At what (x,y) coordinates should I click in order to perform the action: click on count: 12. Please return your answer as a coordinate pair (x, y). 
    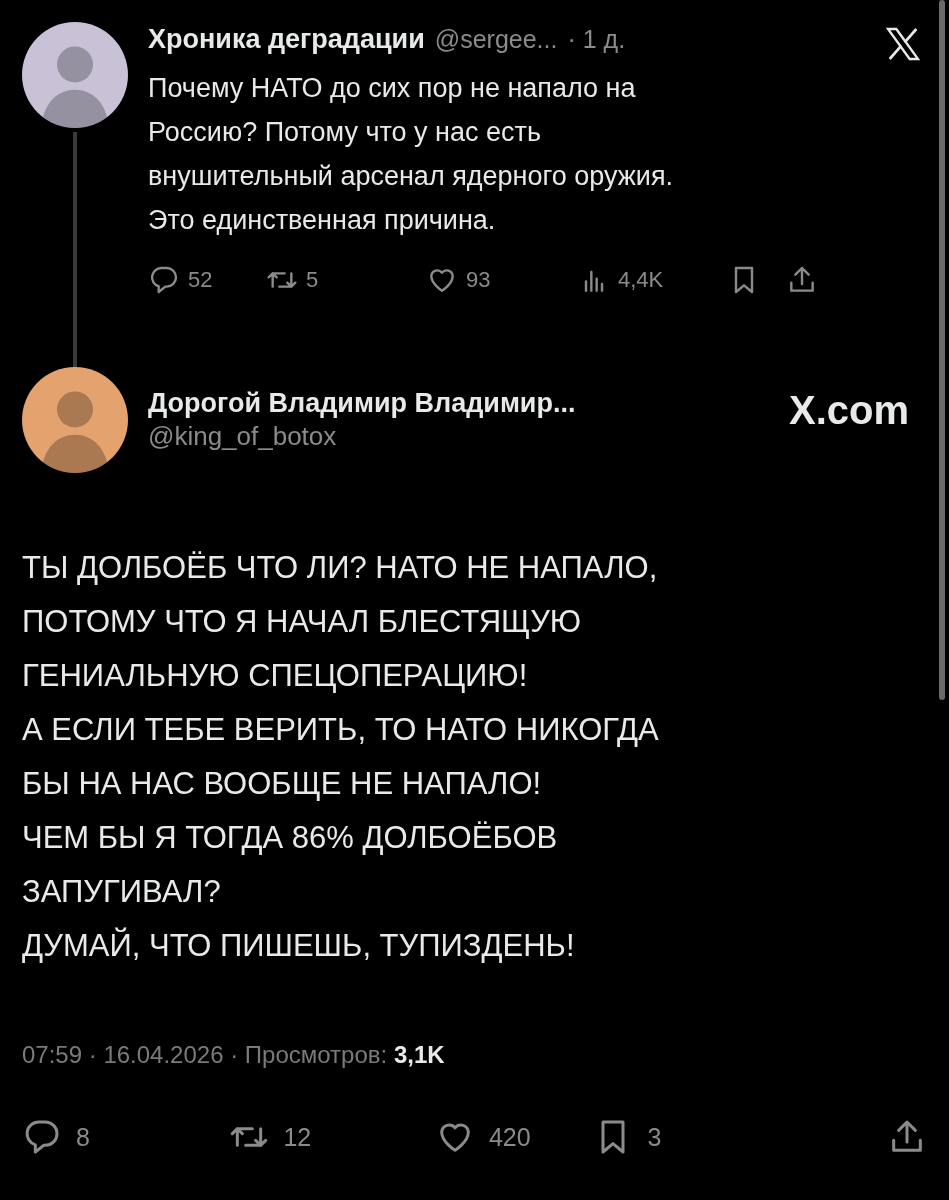
    Looking at the image, I should click on (297, 1137).